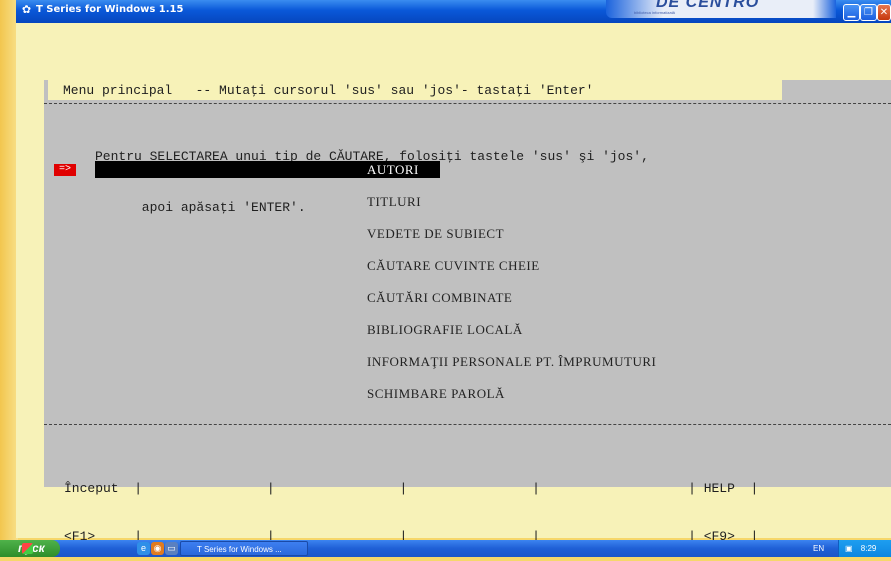  I want to click on start-button: пуск, so click(30, 548).